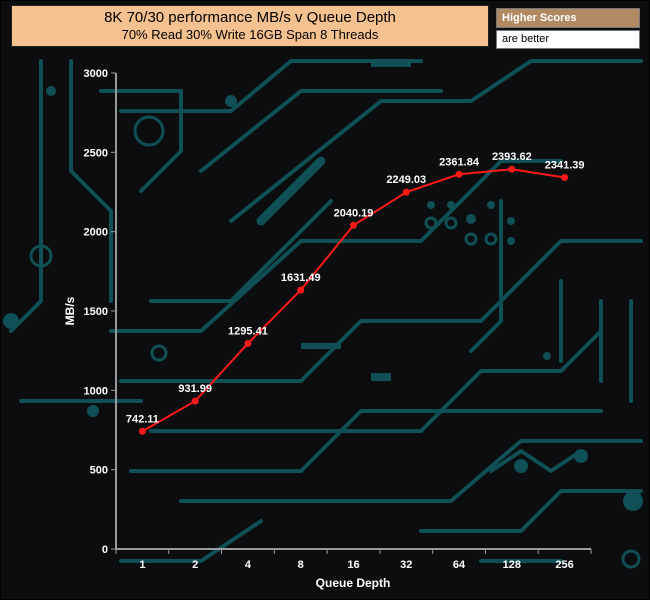  Describe the element at coordinates (96, 312) in the screenshot. I see `y-tick-label: 1500` at that location.